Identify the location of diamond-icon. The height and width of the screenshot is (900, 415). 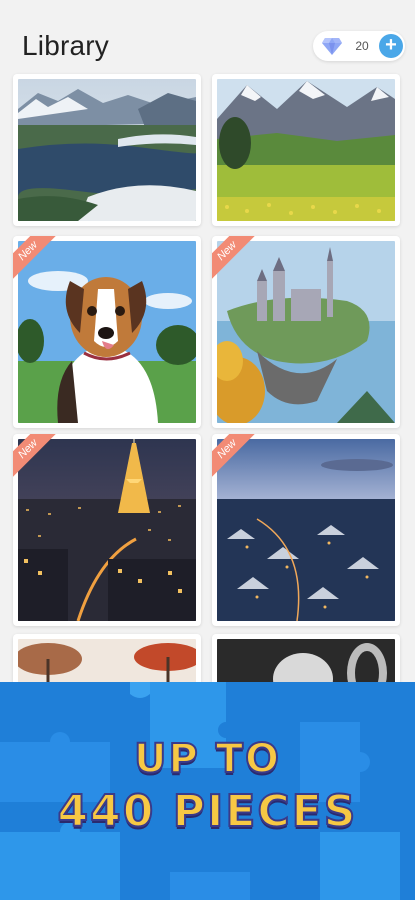
(332, 46).